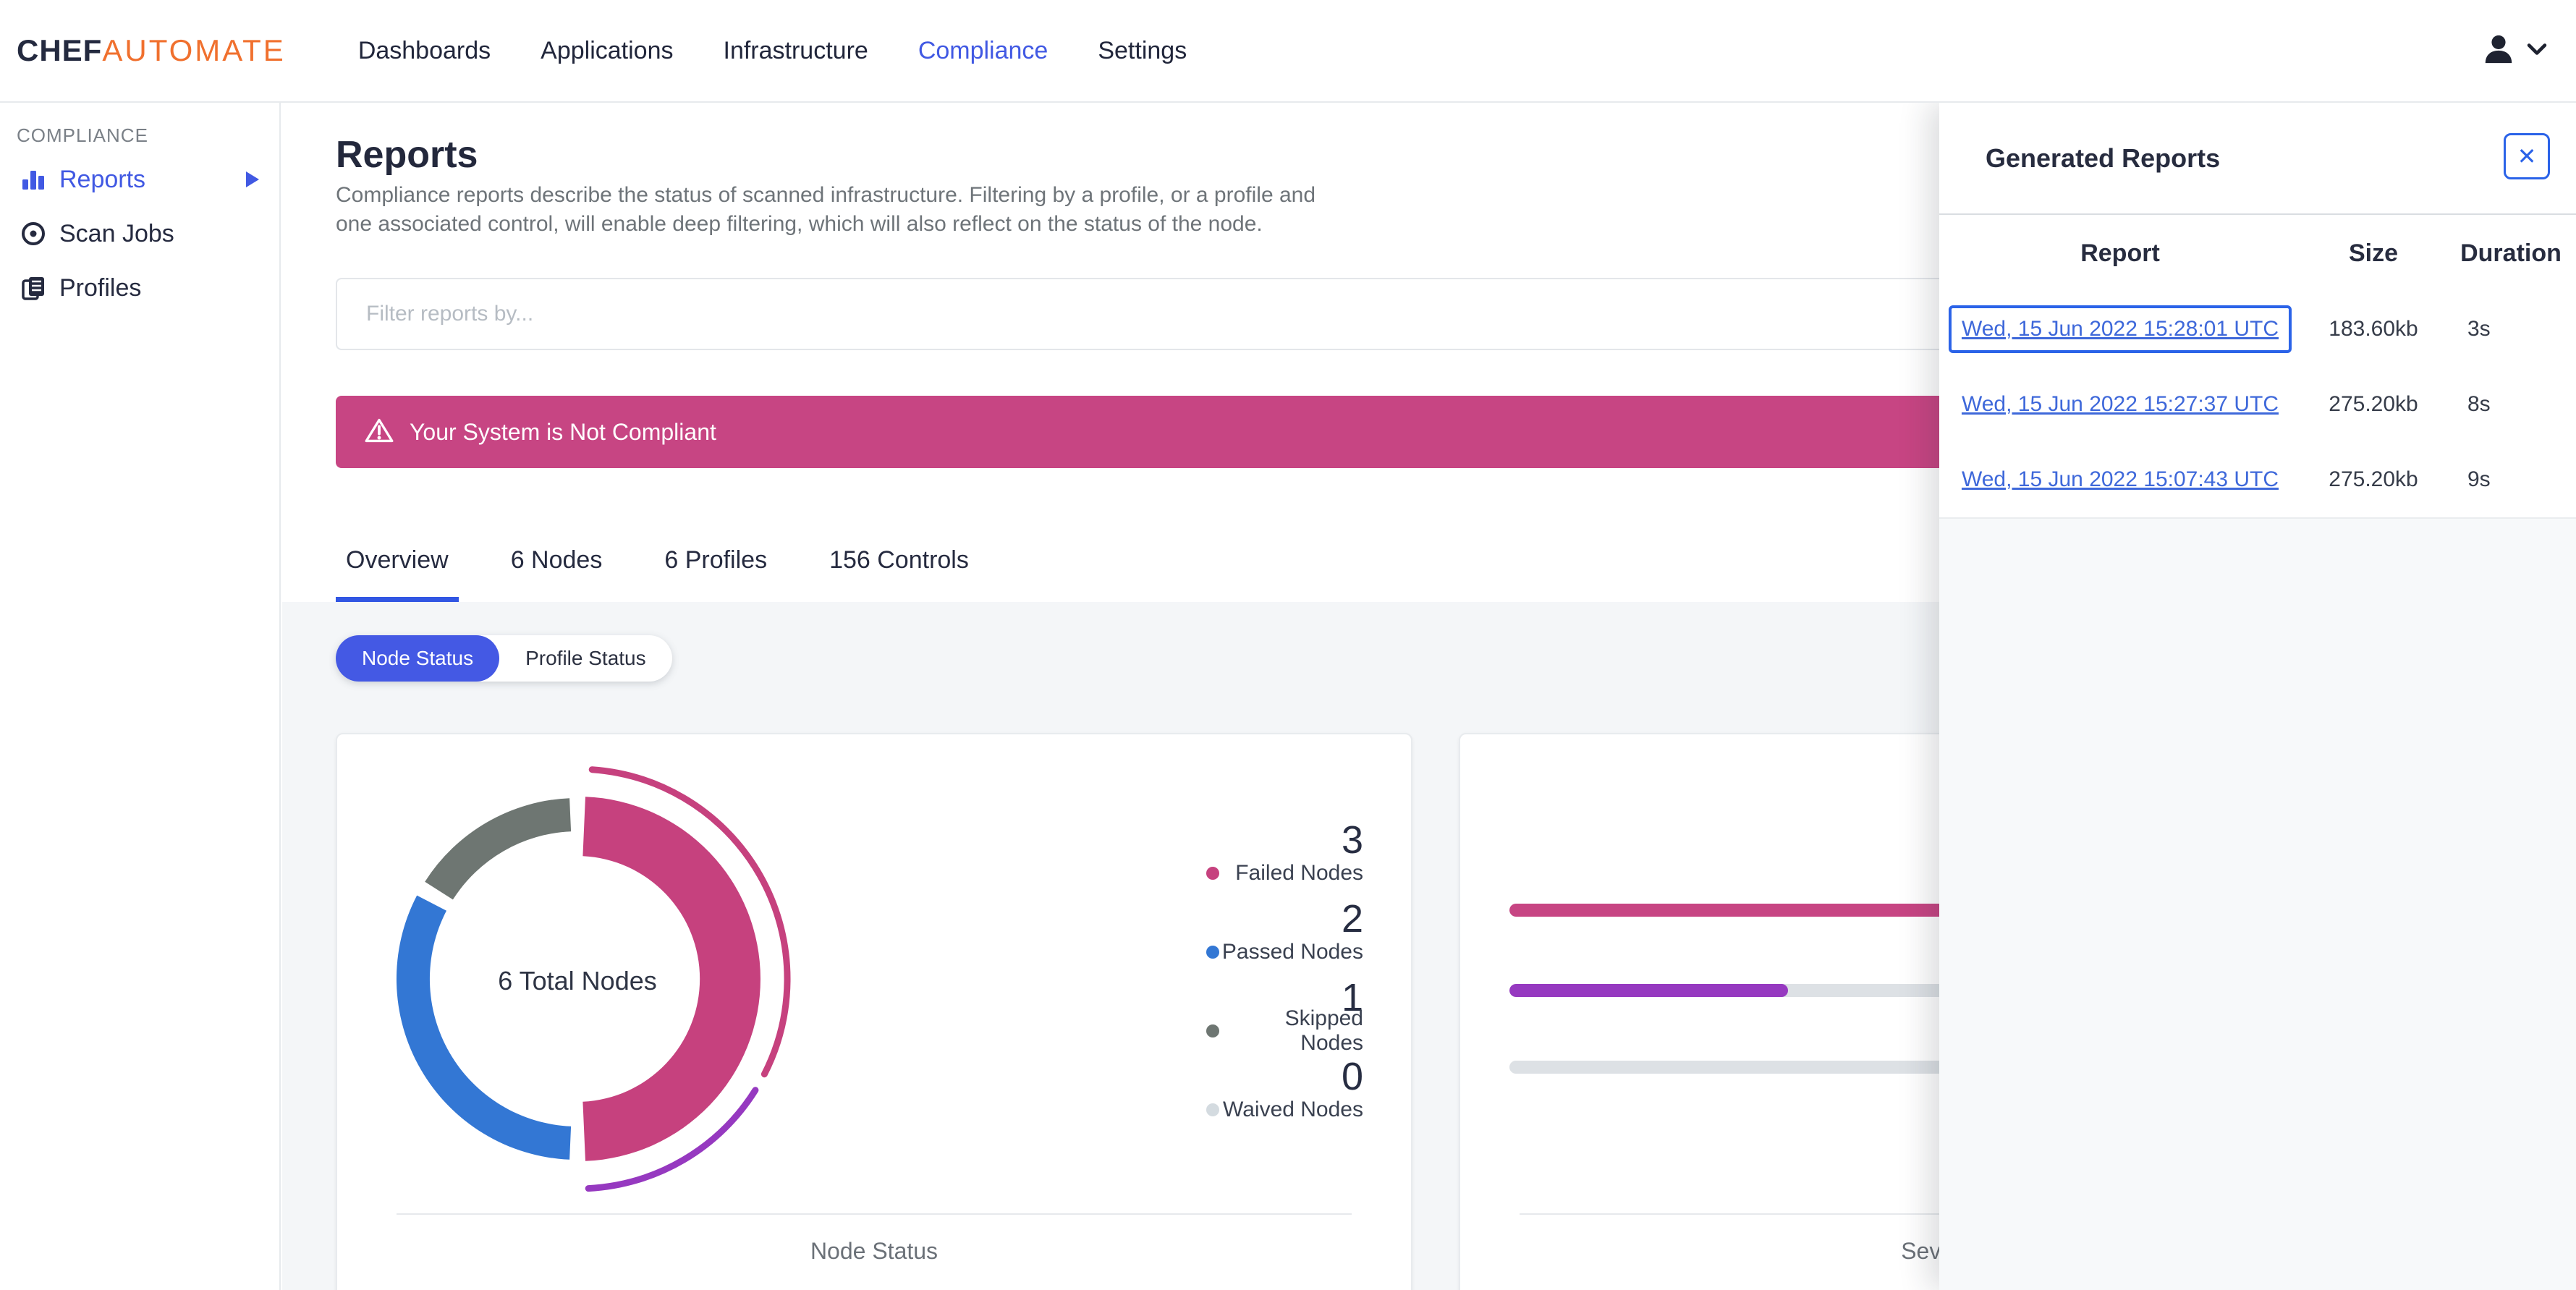 This screenshot has height=1290, width=2576. I want to click on chevron-down-icon, so click(2537, 51).